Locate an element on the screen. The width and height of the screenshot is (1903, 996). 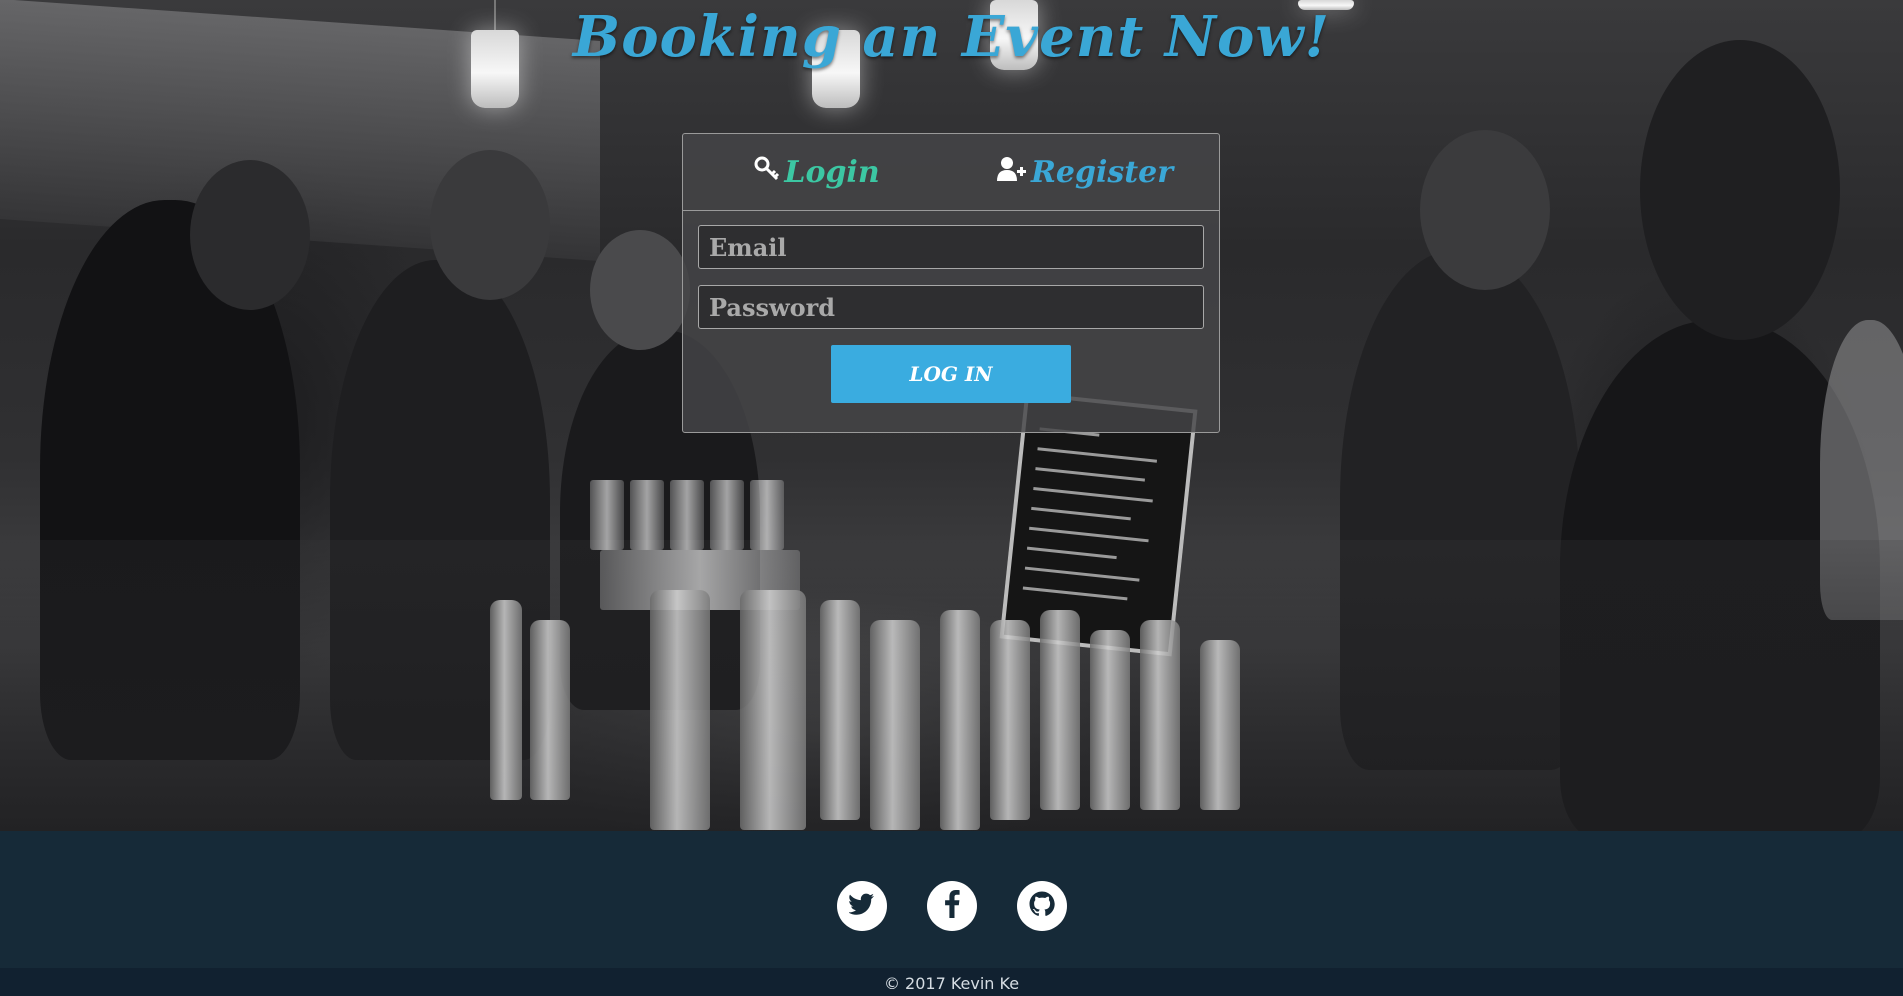
user-plus-icon is located at coordinates (1011, 172).